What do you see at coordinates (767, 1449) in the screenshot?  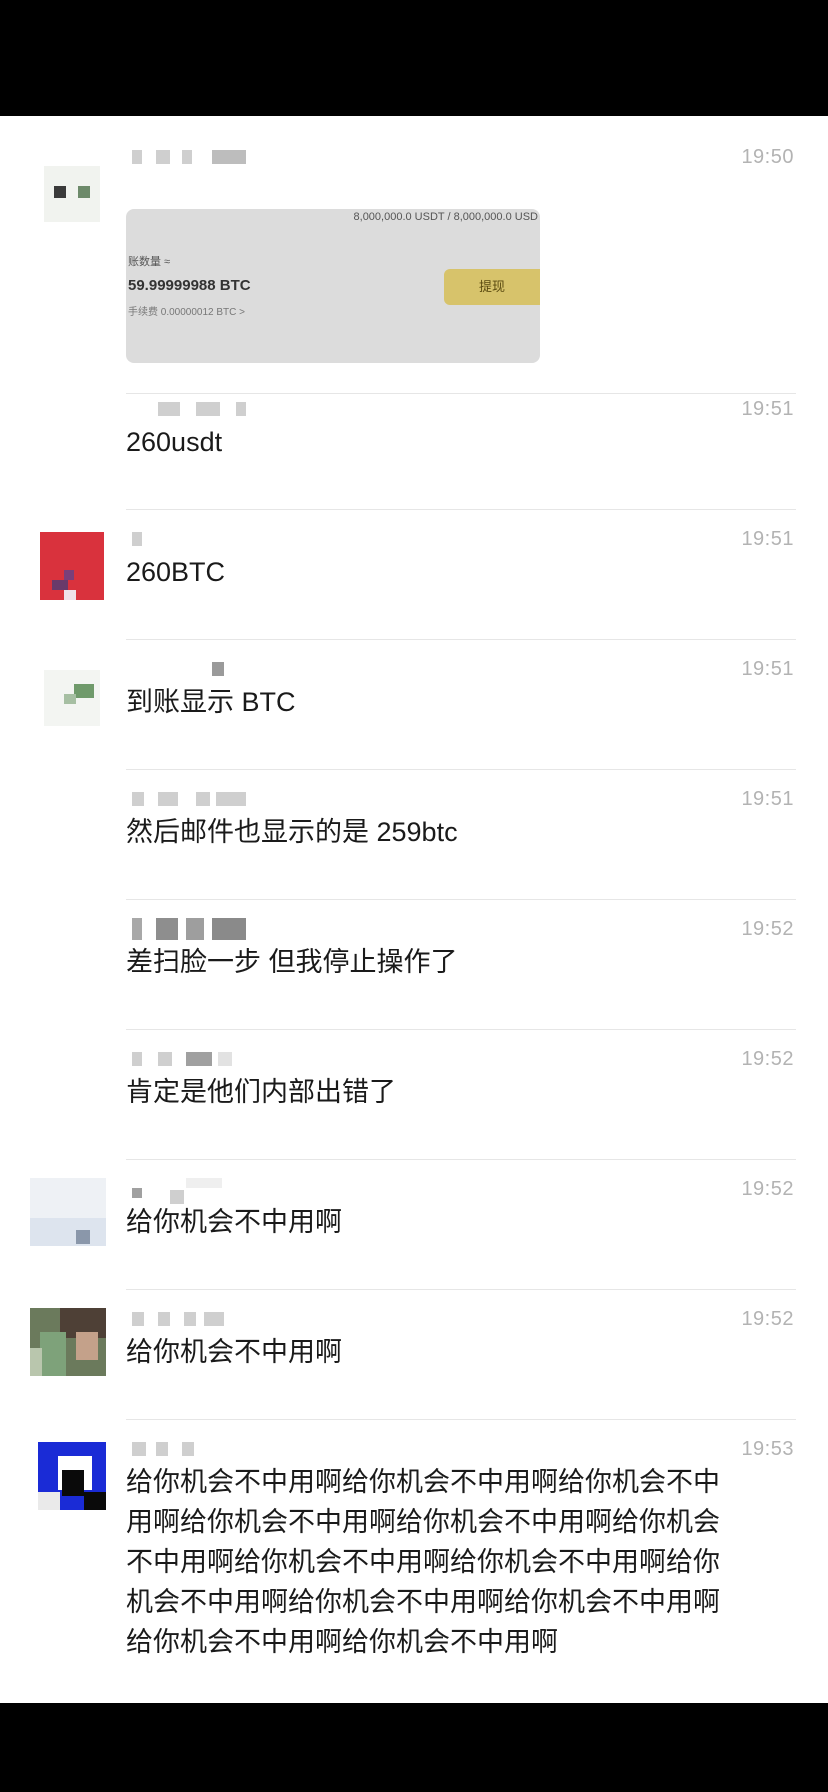 I see `message-time: 19:53` at bounding box center [767, 1449].